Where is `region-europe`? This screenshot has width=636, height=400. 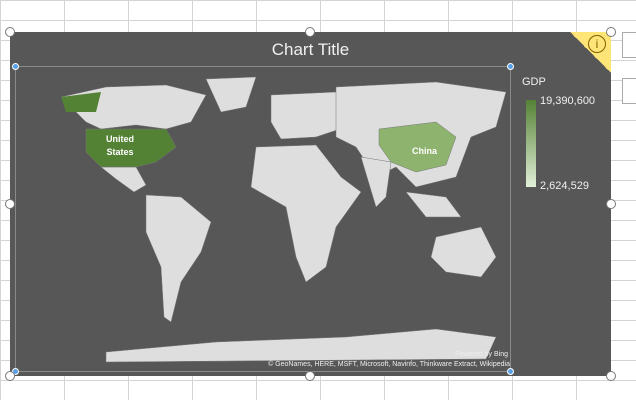 region-europe is located at coordinates (308, 115).